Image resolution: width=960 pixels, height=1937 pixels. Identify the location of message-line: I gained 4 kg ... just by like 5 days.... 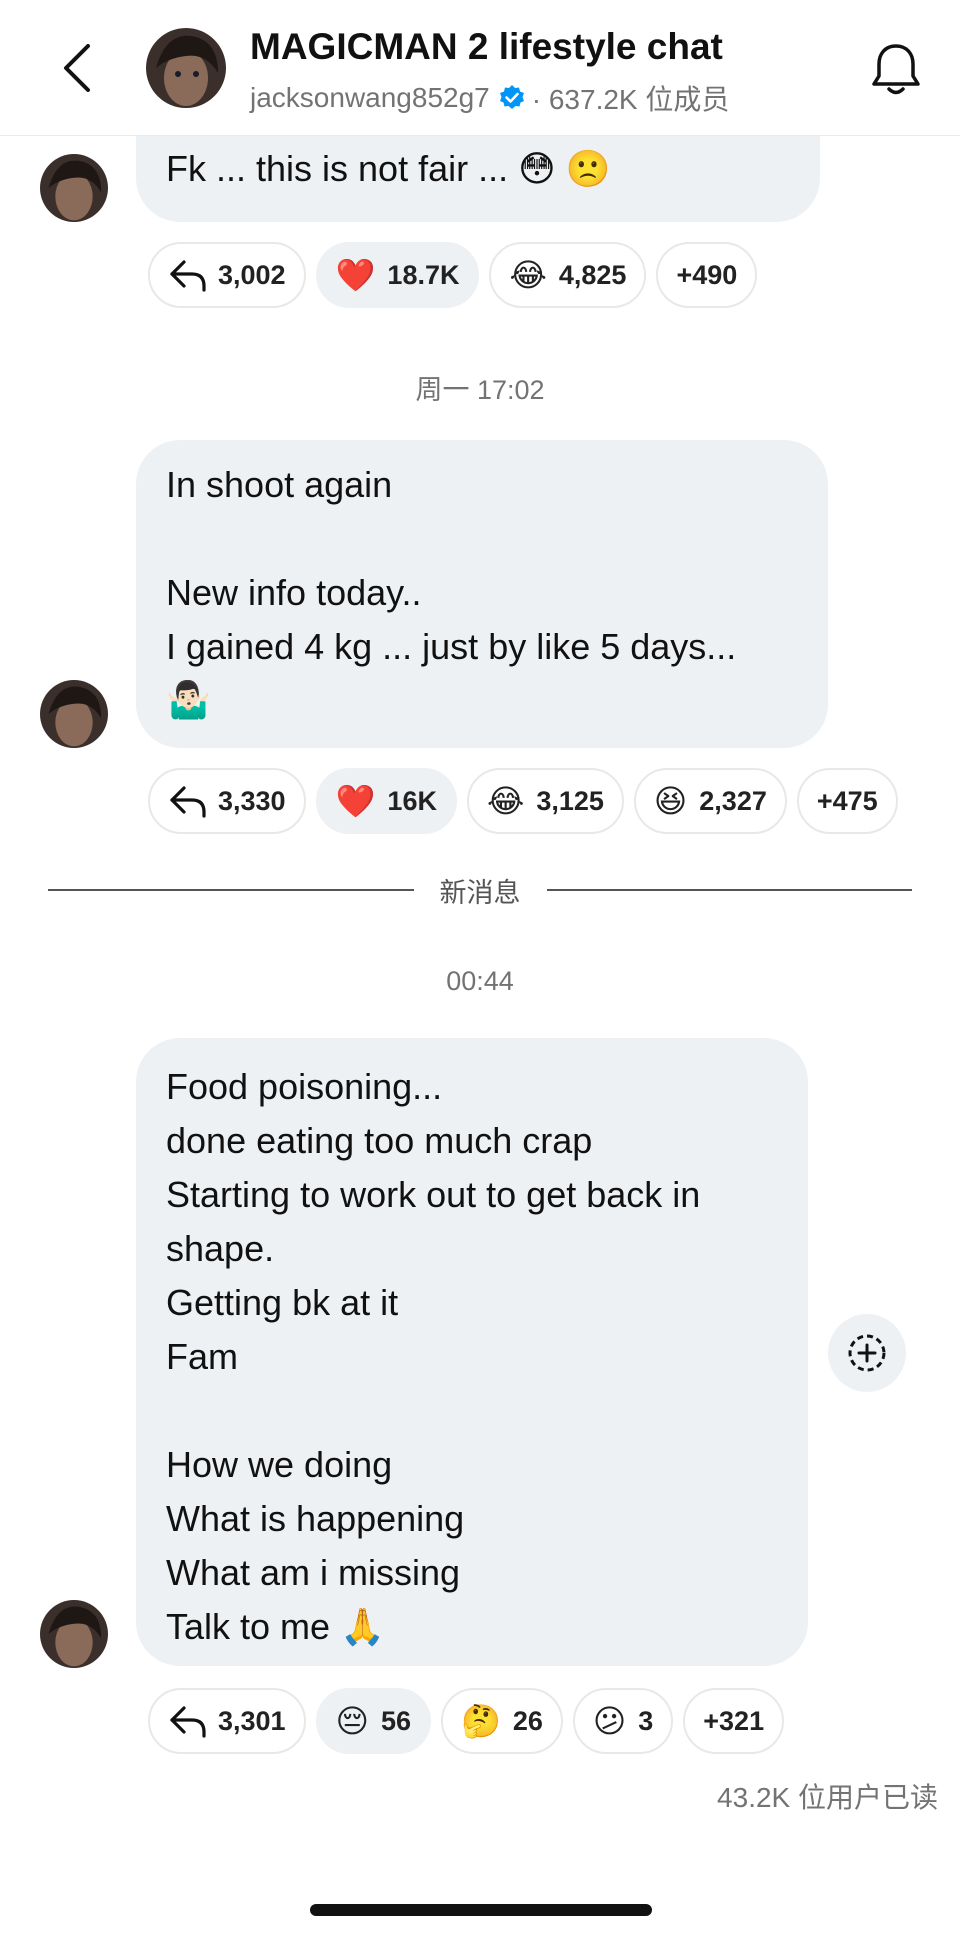
(451, 646).